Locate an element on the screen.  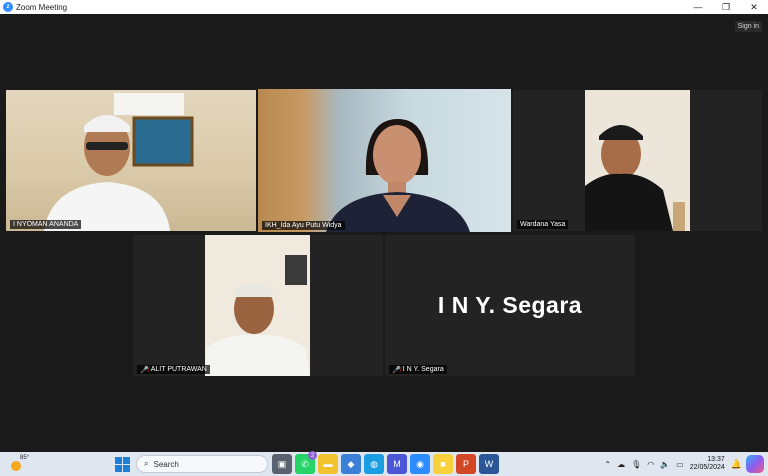
zoom-icon: z is located at coordinates (8, 7).